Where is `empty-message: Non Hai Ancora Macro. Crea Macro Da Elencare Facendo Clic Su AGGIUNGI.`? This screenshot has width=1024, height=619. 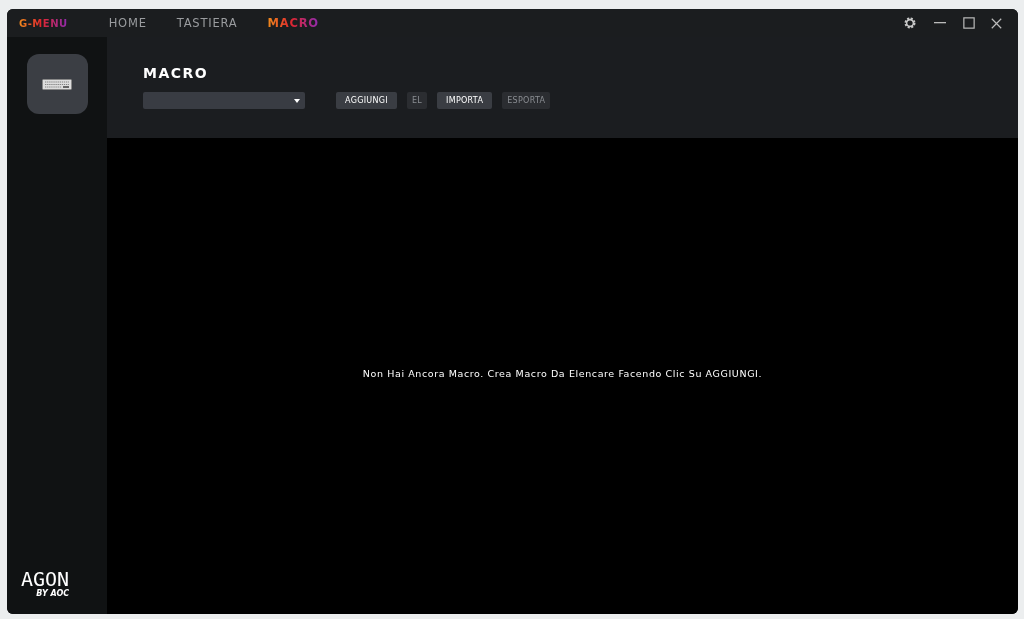
empty-message: Non Hai Ancora Macro. Crea Macro Da Elencare Facendo Clic Su AGGIUNGI. is located at coordinates (562, 373).